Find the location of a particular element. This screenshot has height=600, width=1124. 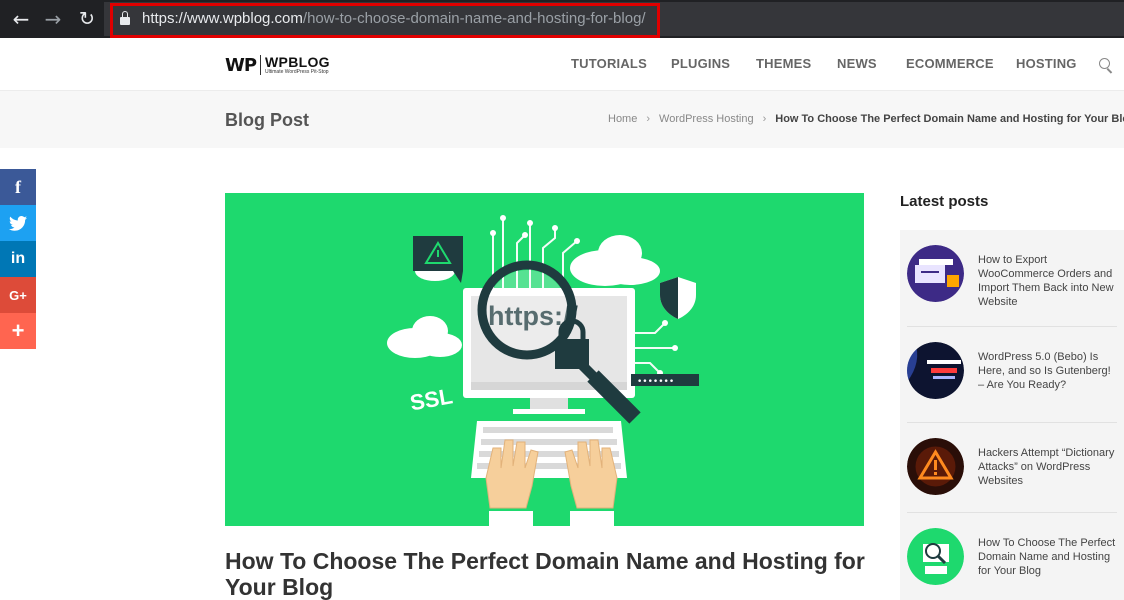

logo-tagline: Ultimate WordPress Pit-Stop is located at coordinates (297, 72).